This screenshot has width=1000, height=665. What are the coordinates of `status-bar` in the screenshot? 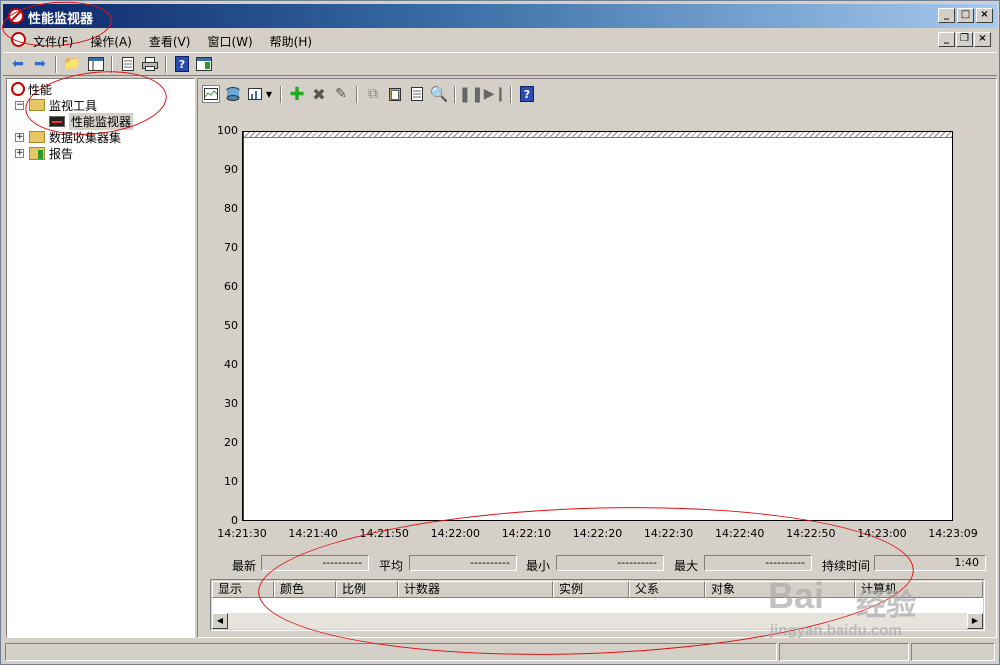 It's located at (500, 652).